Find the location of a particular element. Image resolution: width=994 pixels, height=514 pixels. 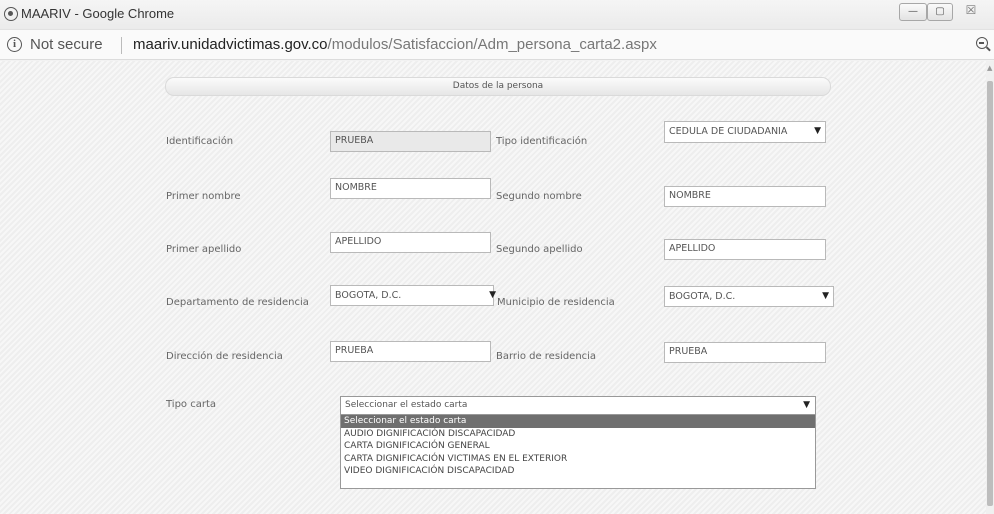

municipio-select: BOGOTA, D.C. ▼ is located at coordinates (749, 296).